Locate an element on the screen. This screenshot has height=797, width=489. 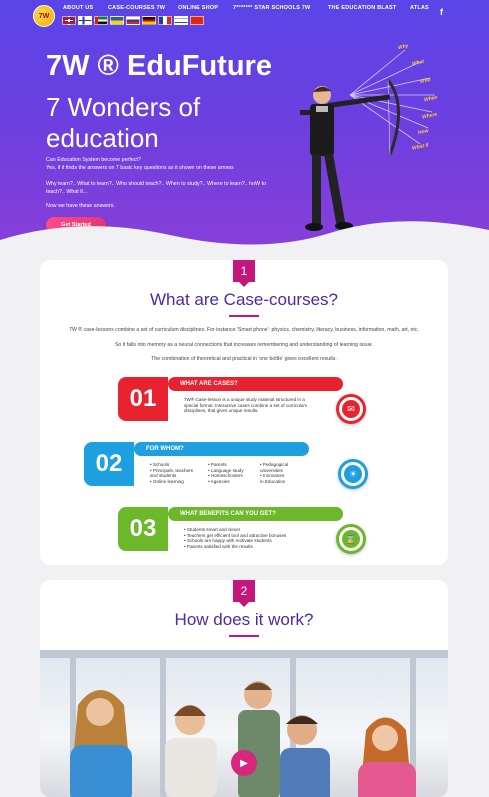
nav-case-courses: CASE-COURSES 7W is located at coordinates (136, 8).